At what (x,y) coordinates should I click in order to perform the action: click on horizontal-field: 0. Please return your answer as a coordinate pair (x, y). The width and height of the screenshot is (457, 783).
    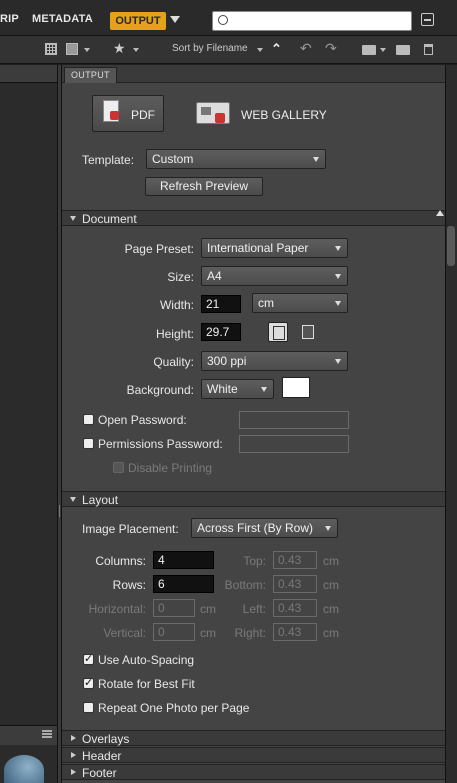
    Looking at the image, I should click on (174, 608).